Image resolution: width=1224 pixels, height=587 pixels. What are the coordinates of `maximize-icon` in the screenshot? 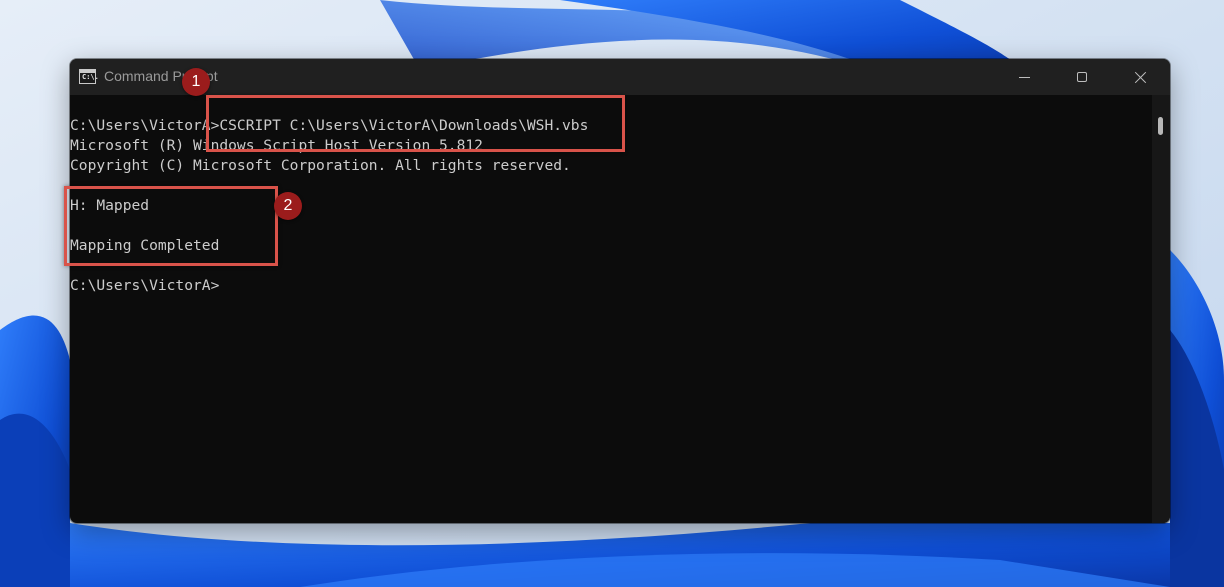 It's located at (1082, 77).